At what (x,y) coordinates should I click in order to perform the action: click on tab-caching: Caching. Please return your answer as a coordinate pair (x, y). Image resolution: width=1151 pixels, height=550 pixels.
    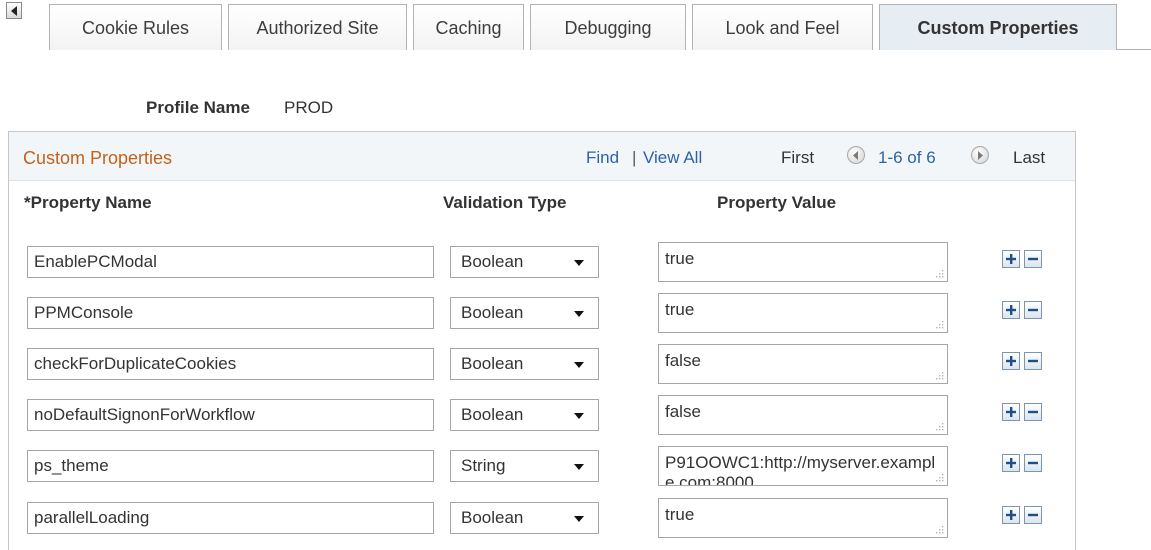
    Looking at the image, I should click on (468, 27).